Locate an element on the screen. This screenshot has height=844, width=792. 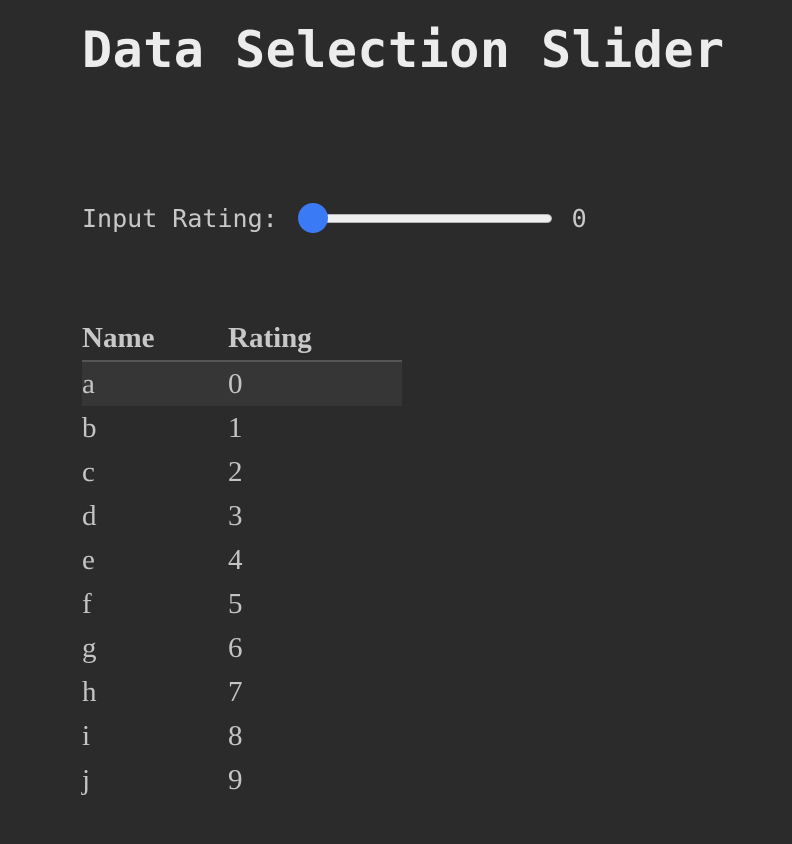
row-name-cell: j is located at coordinates (86, 779).